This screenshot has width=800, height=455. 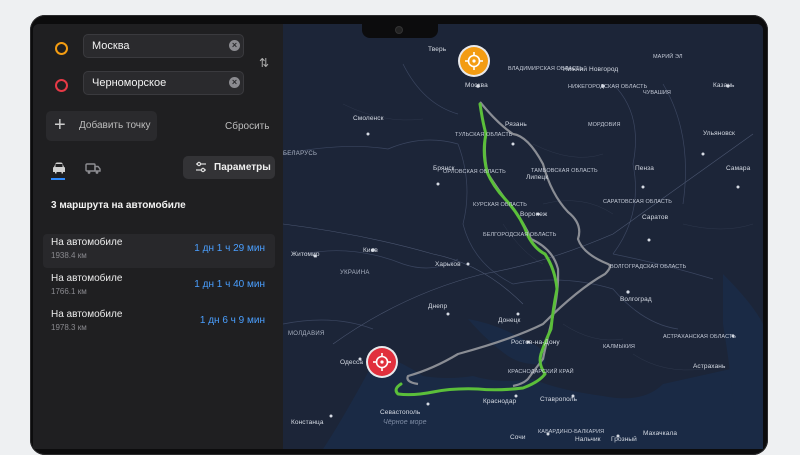 What do you see at coordinates (437, 49) in the screenshot?
I see `map-label-tver: Тверь` at bounding box center [437, 49].